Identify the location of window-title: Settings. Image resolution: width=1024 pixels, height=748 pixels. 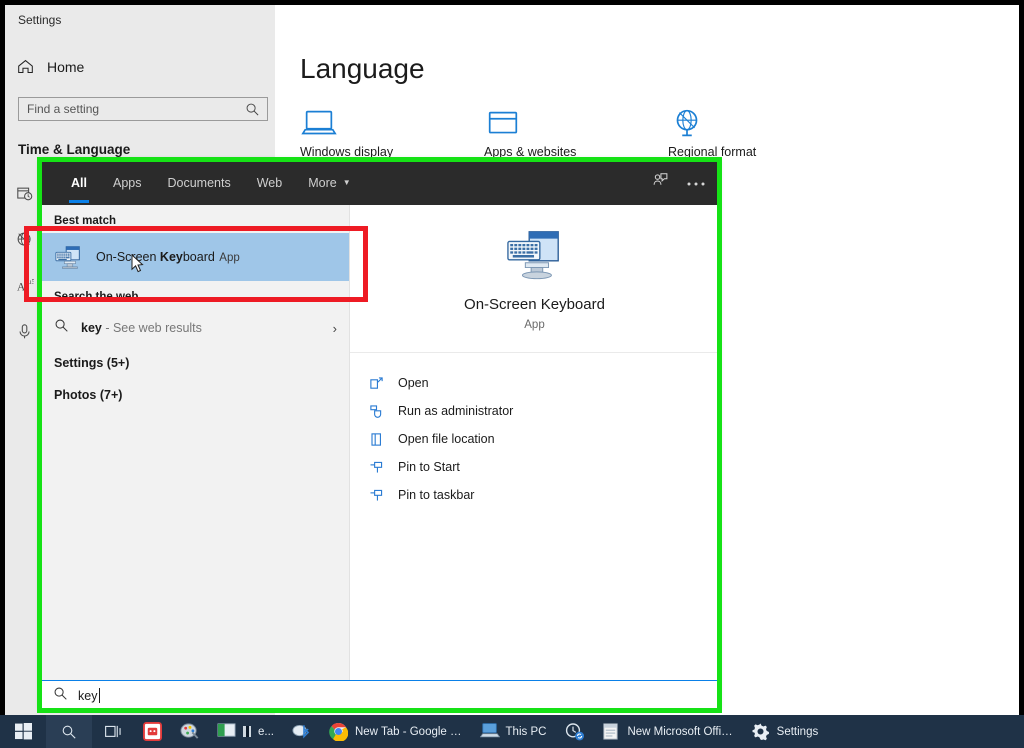
(40, 20).